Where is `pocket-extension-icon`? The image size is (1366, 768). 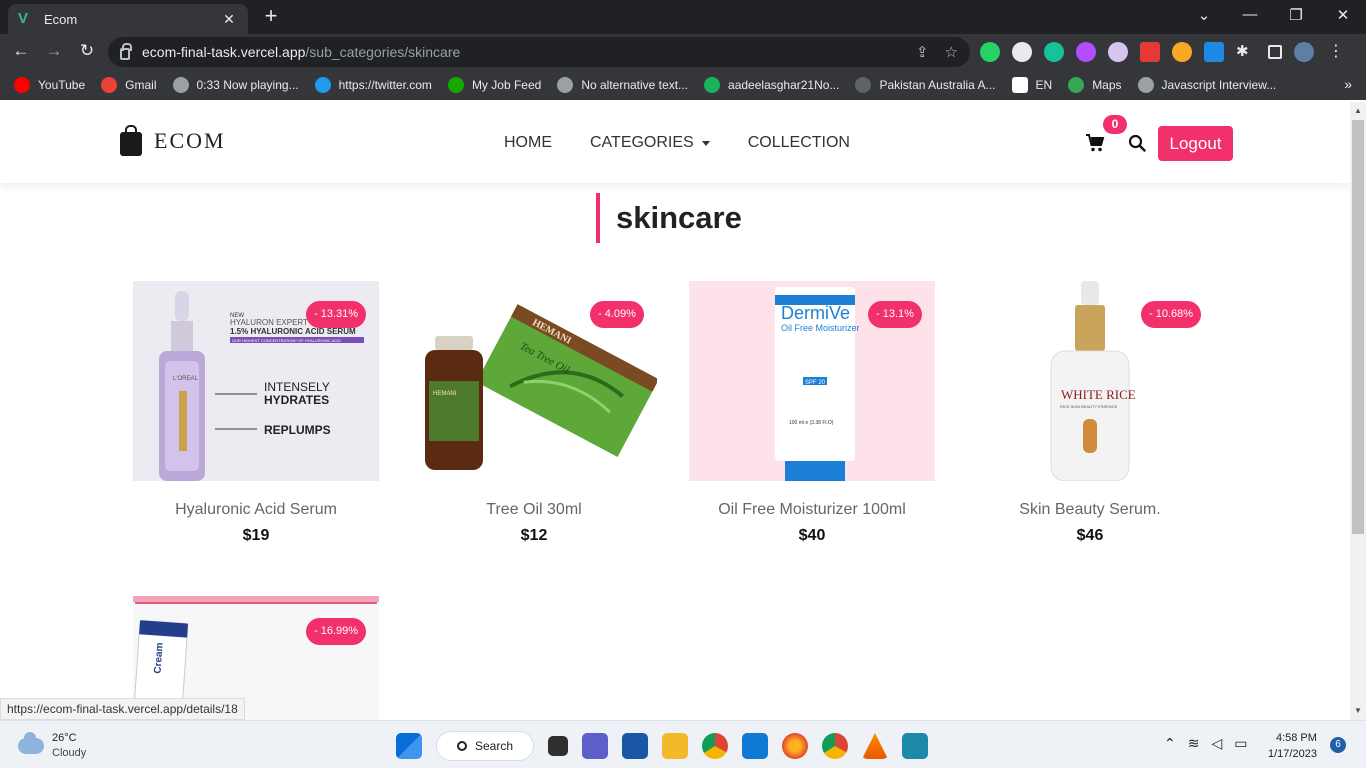 pocket-extension-icon is located at coordinates (1150, 52).